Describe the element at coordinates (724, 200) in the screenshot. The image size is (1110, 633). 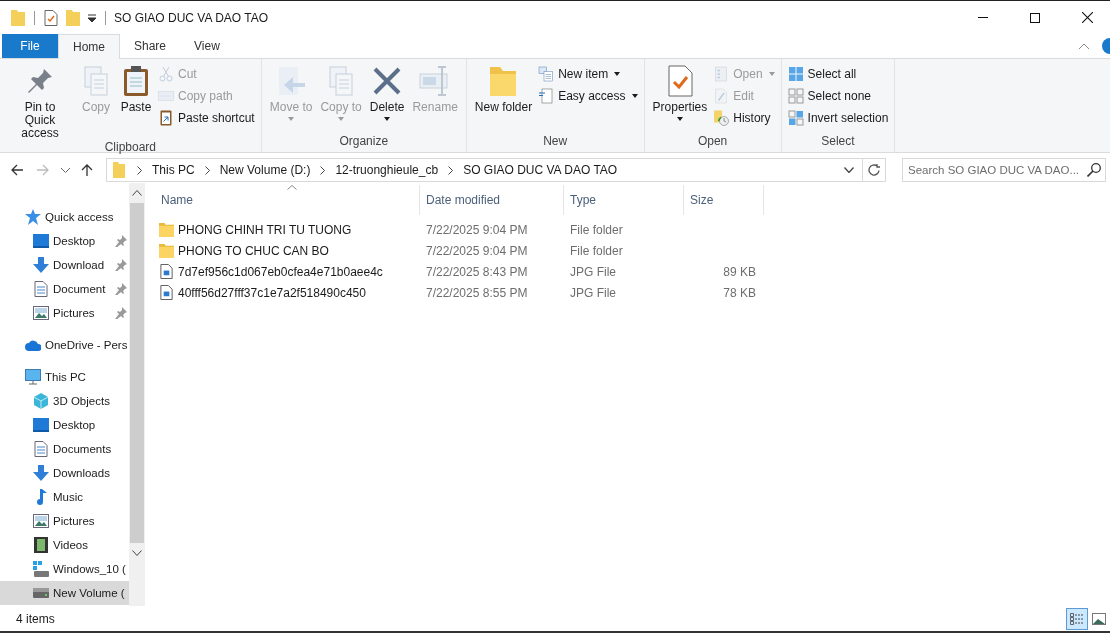
I see `column-header: Size` at that location.